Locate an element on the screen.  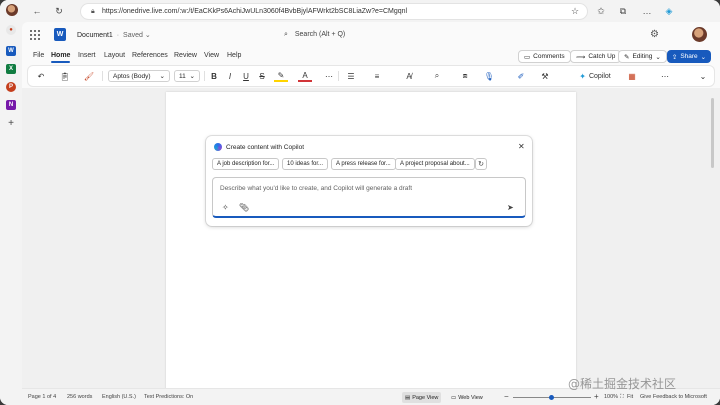
paste-icon: 📋︎ is located at coordinates (65, 76).